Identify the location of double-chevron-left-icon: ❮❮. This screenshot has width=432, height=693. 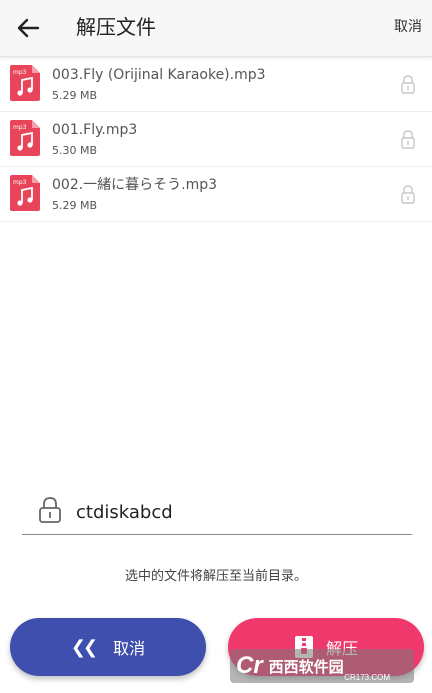
(84, 647).